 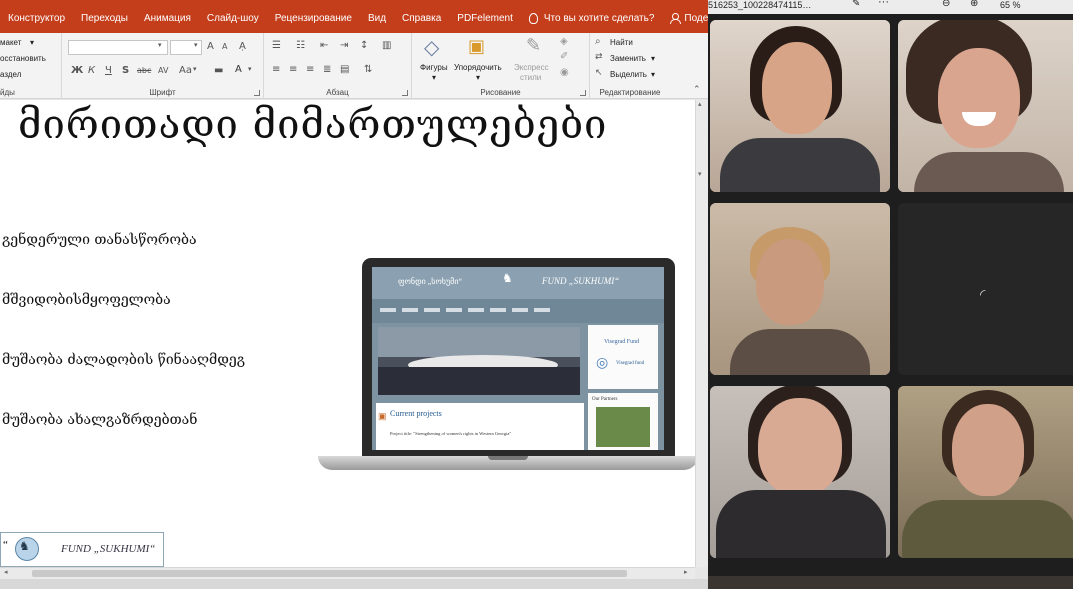 What do you see at coordinates (10, 42) in the screenshot?
I see `layout-button: макет` at bounding box center [10, 42].